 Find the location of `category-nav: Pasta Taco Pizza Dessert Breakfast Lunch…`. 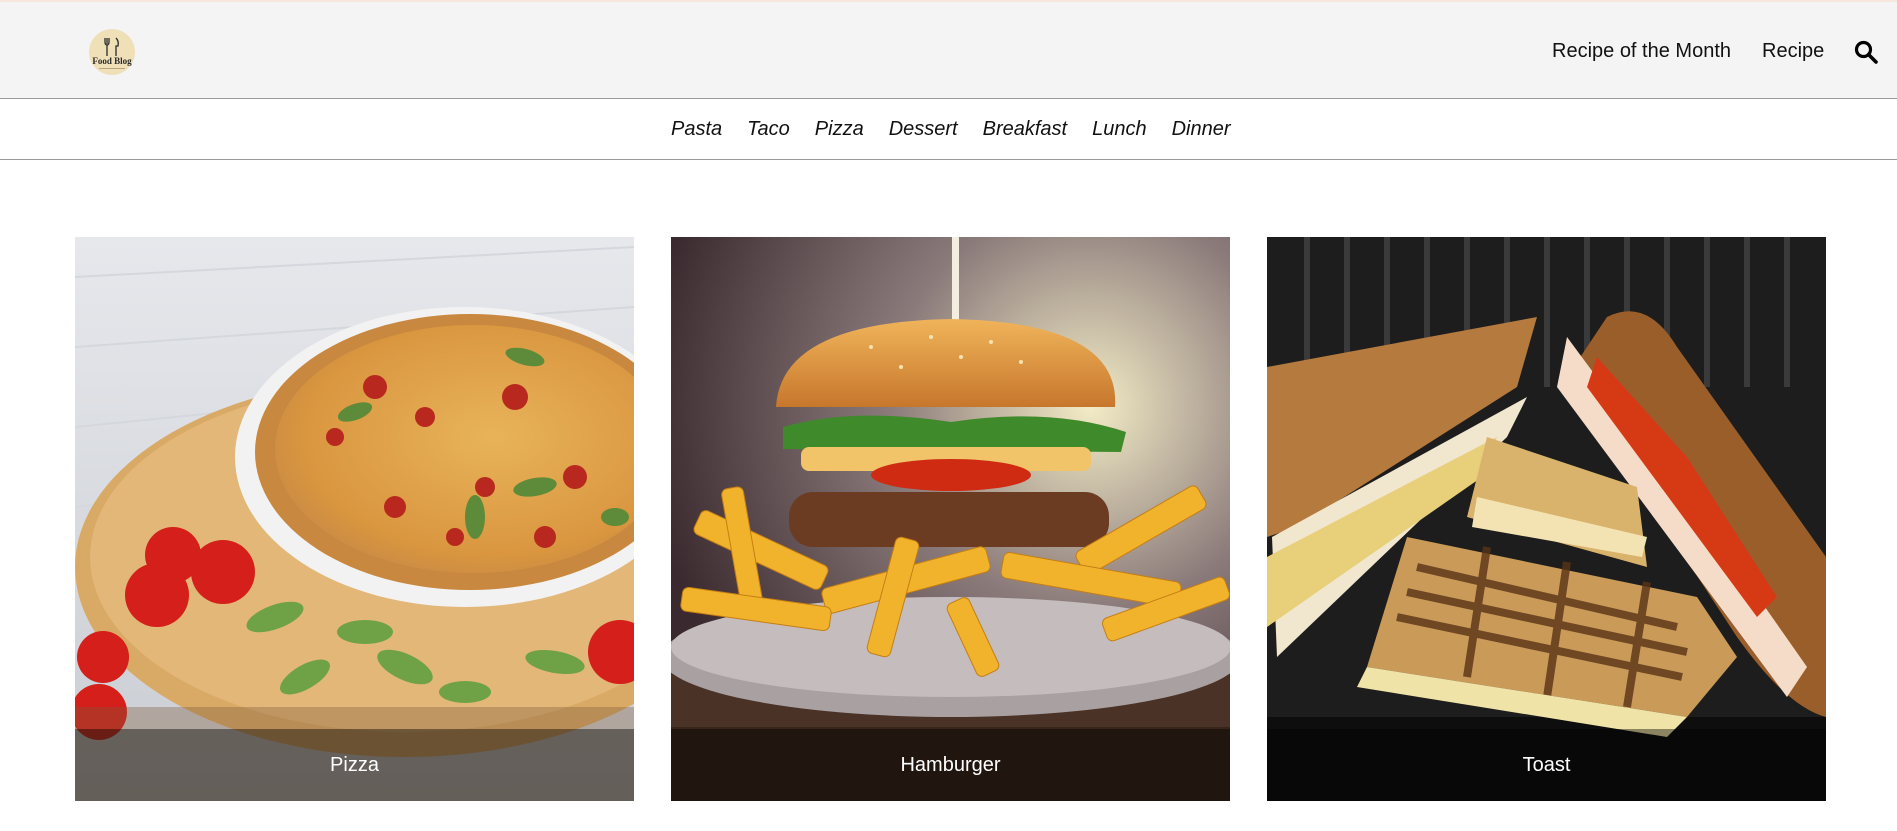

category-nav: Pasta Taco Pizza Dessert Breakfast Lunch… is located at coordinates (951, 129).